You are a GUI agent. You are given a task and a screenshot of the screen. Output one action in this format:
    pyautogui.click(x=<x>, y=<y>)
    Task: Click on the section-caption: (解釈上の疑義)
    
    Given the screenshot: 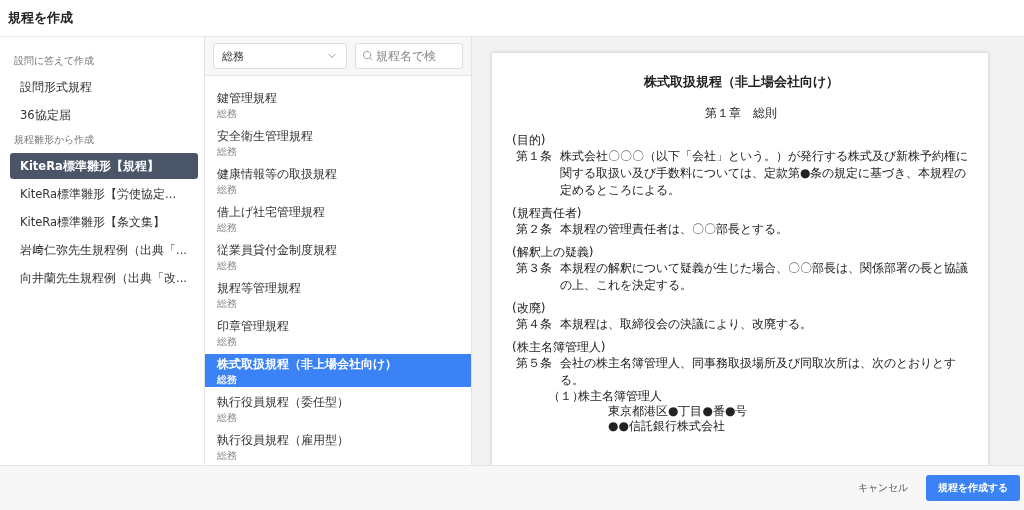 What is the action you would take?
    pyautogui.click(x=553, y=252)
    